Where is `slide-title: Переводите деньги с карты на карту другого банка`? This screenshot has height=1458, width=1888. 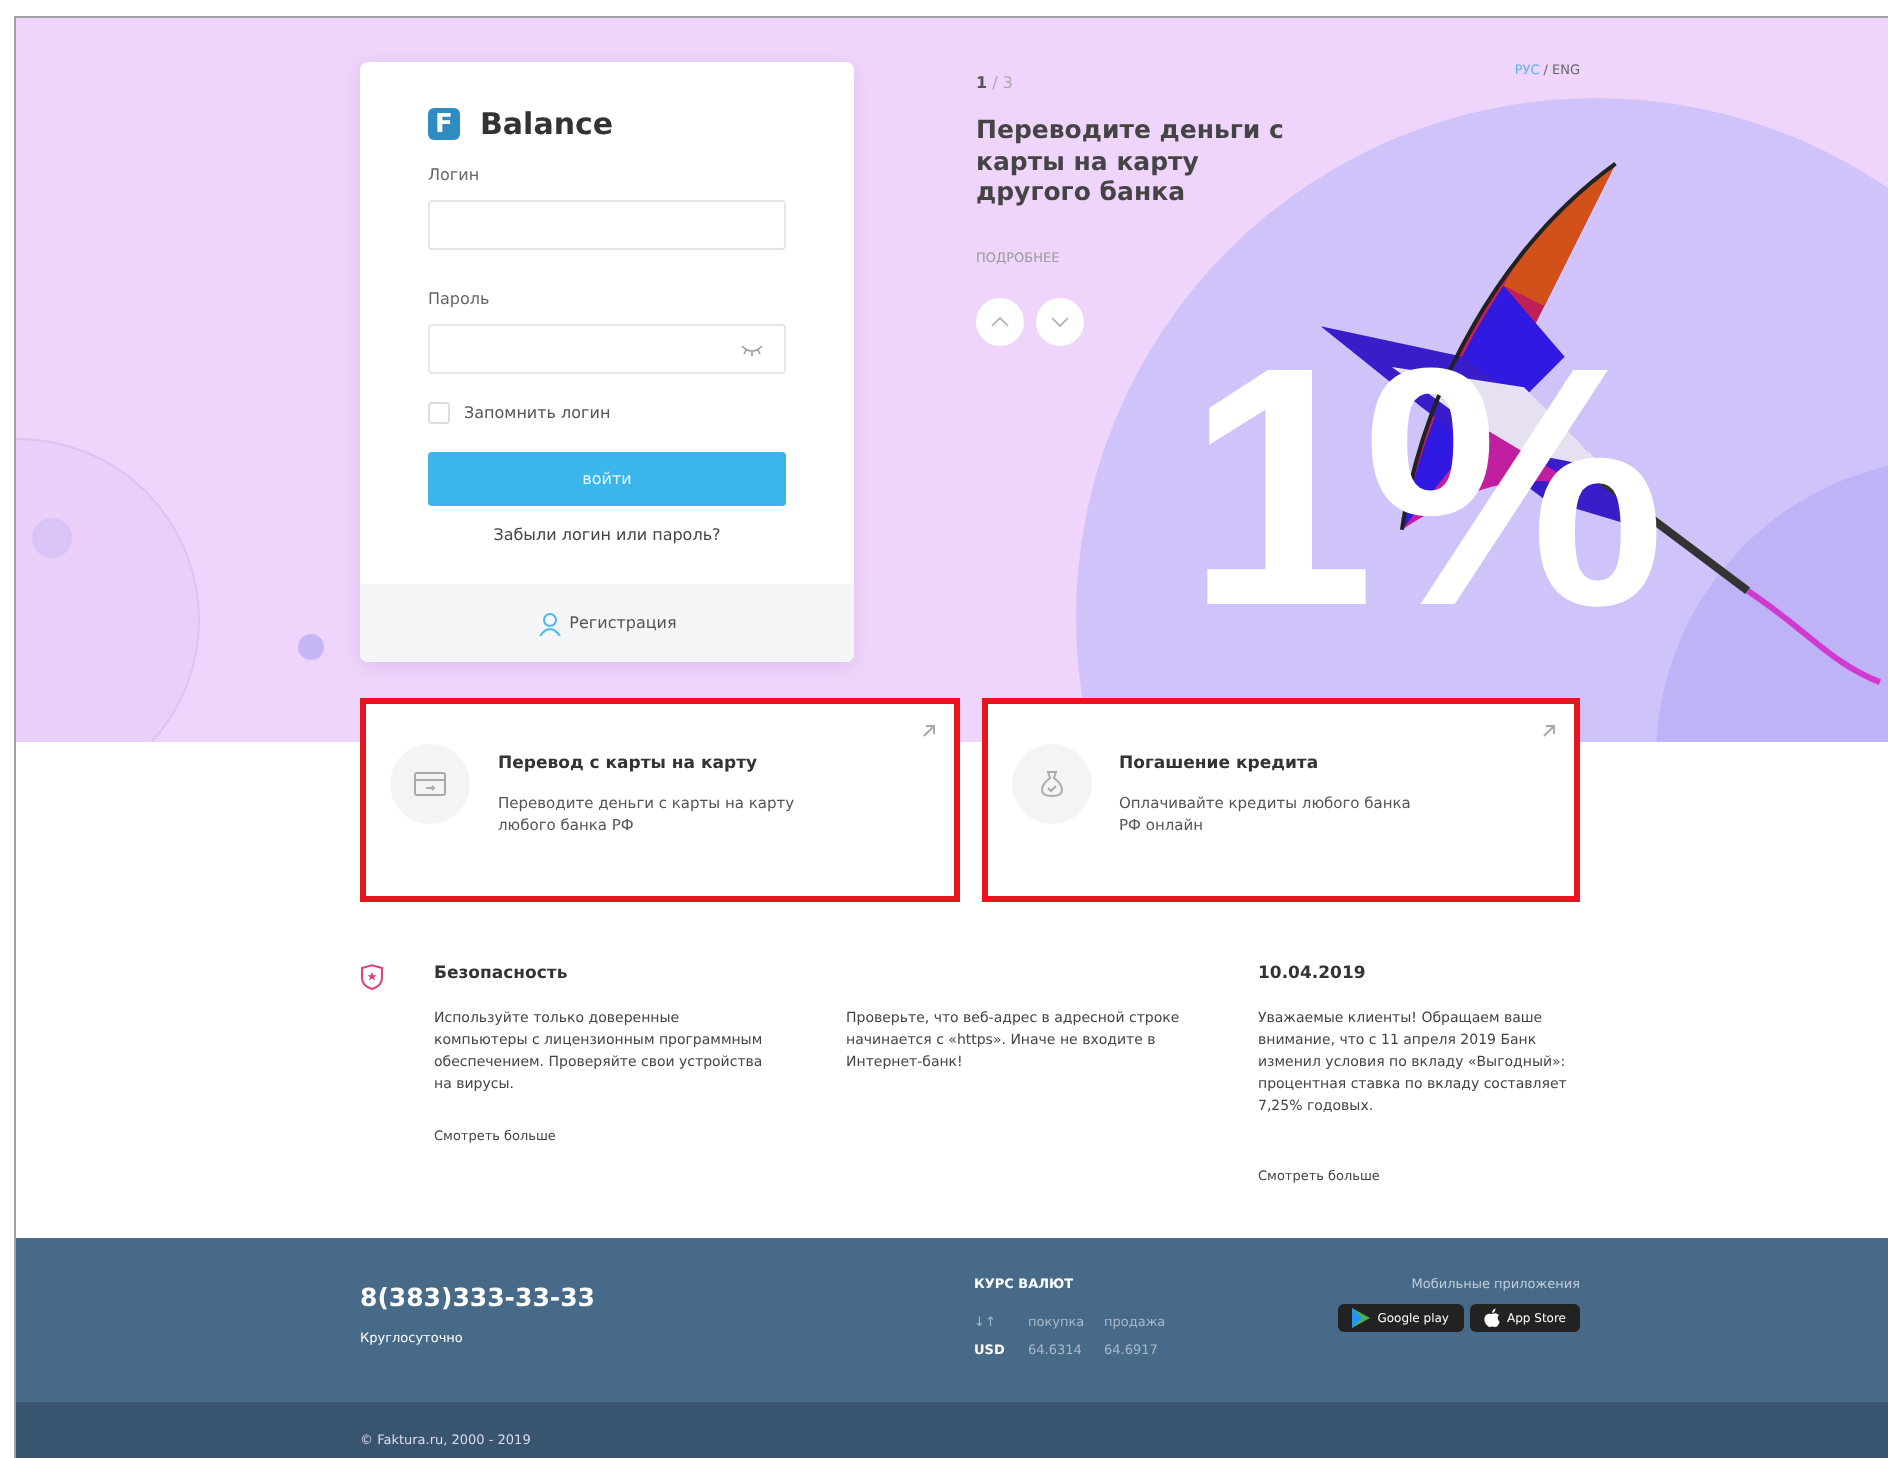 slide-title: Переводите деньги с карты на карту другого банка is located at coordinates (1131, 160).